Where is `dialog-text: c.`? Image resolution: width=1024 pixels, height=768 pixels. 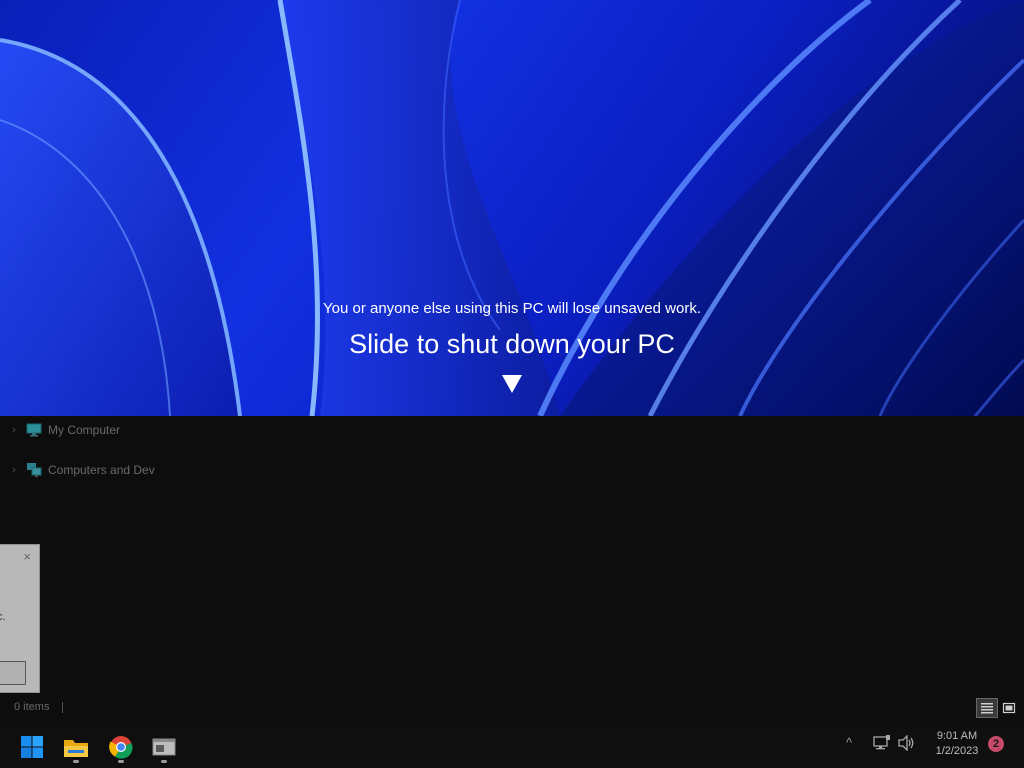
dialog-text: c. is located at coordinates (3, 617).